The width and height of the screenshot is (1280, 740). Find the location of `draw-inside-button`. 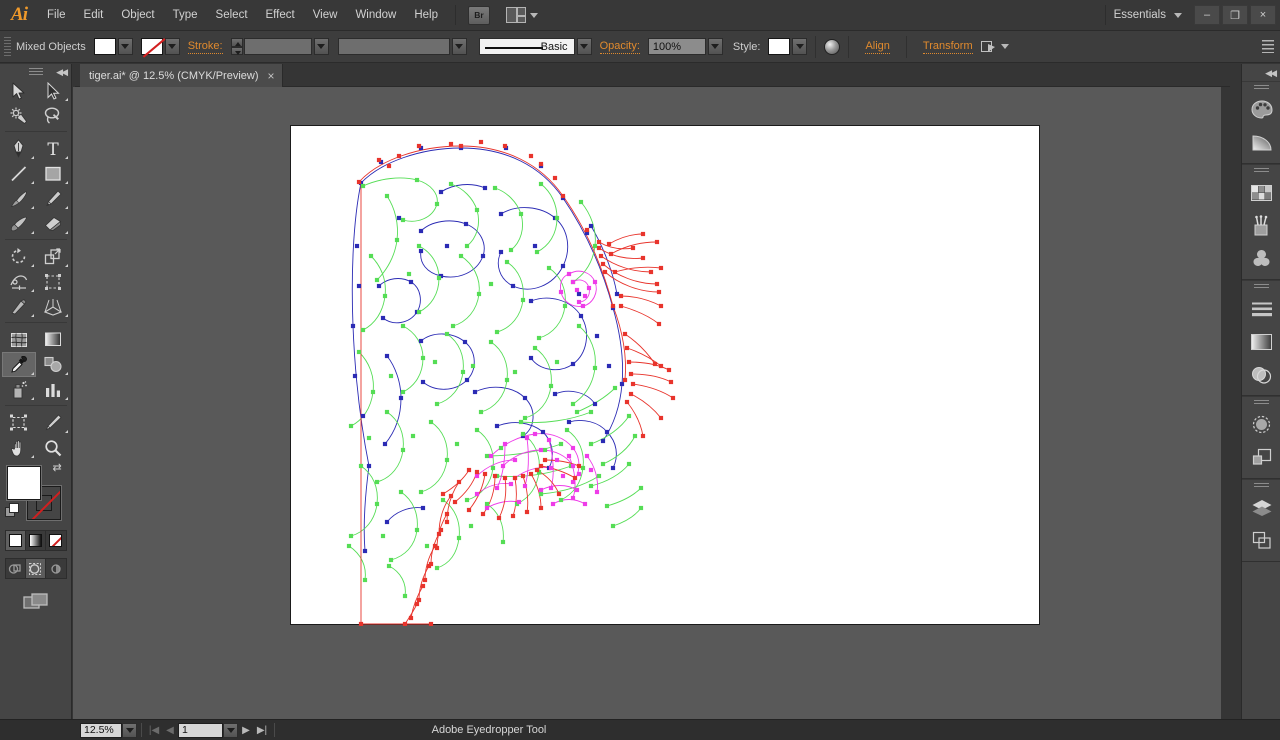

draw-inside-button is located at coordinates (55, 568).